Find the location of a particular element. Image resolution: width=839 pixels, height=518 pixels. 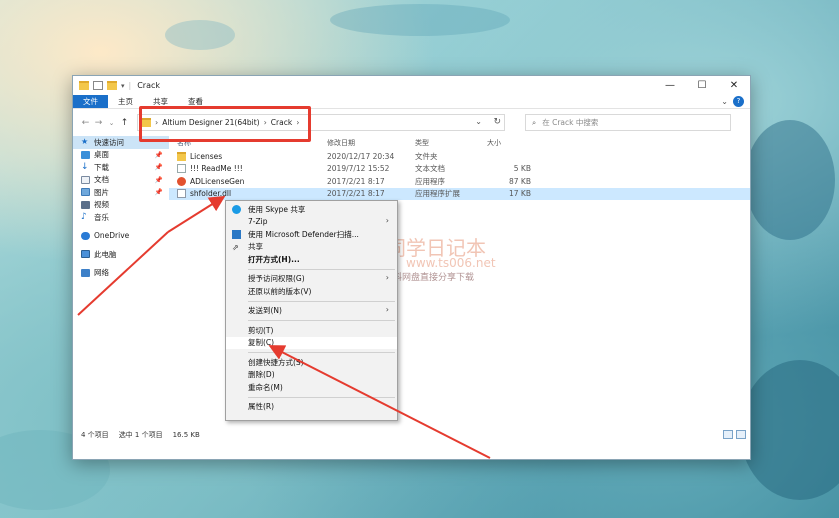

file-name: ADLicenseGen is located at coordinates (217, 181).